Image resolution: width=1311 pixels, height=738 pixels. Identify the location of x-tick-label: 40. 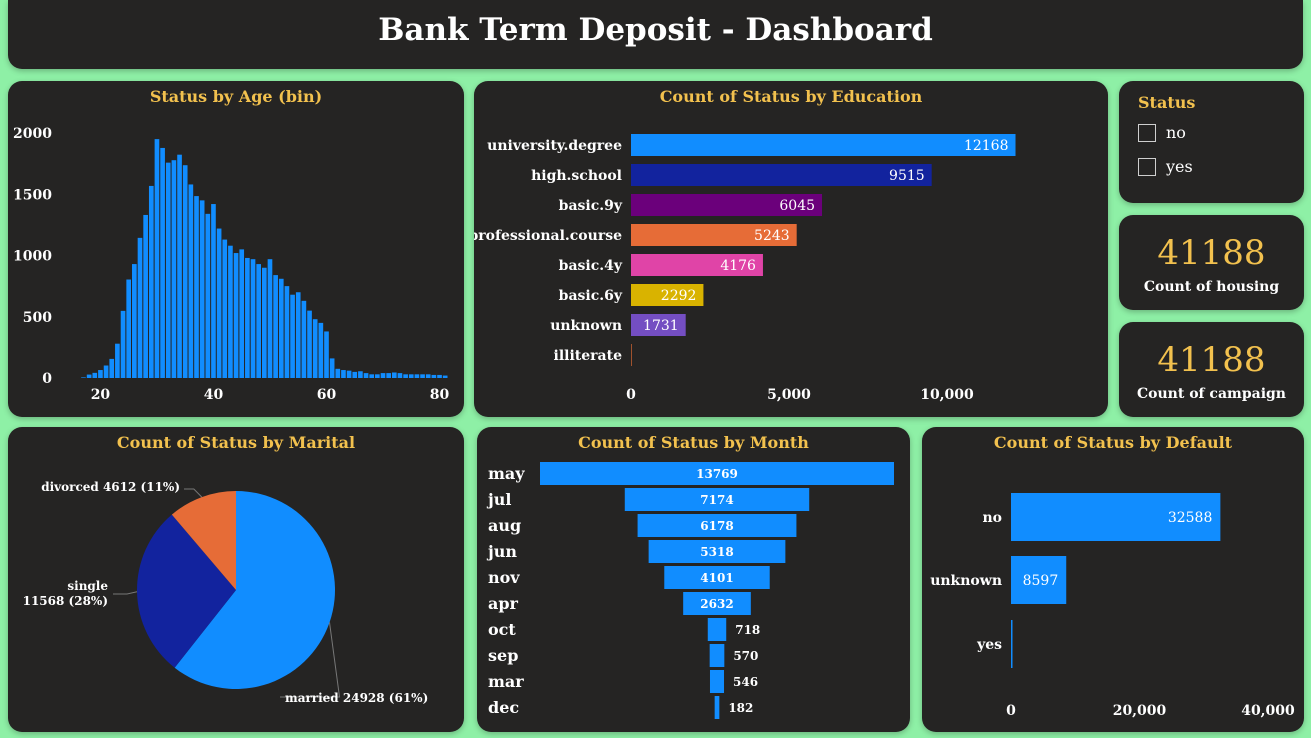
(214, 395).